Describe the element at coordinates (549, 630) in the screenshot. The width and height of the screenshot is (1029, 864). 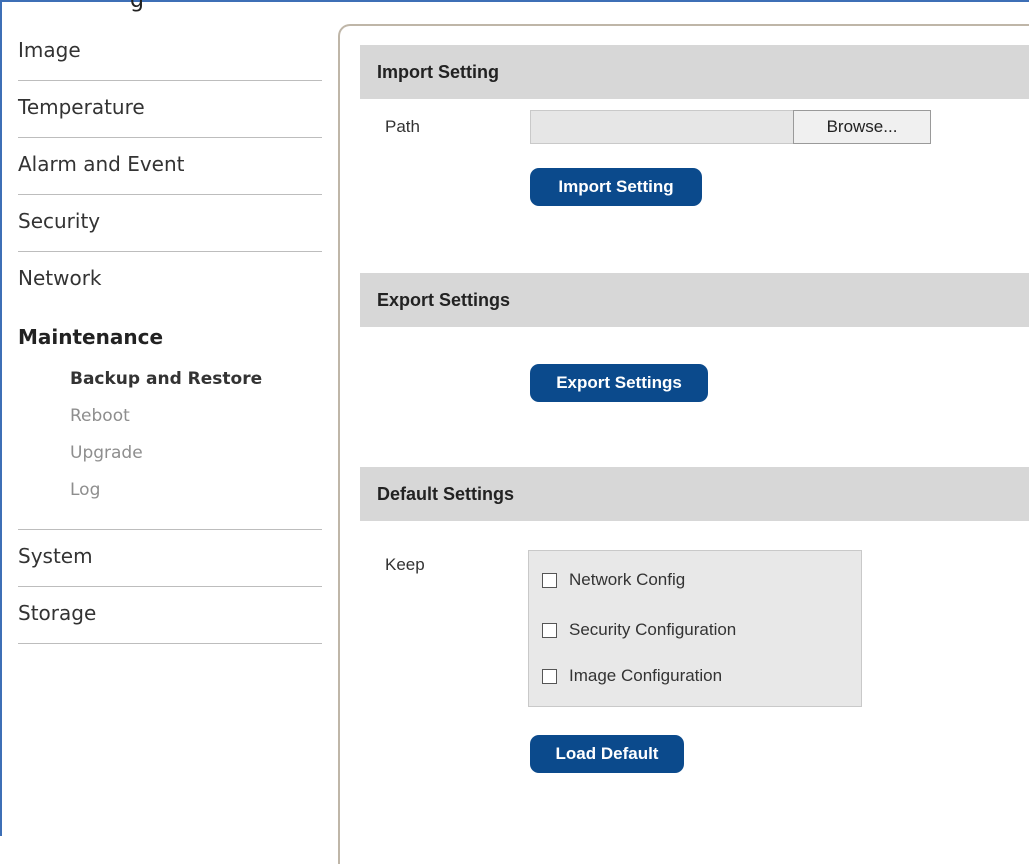
I see `security-configuration-checkbox` at that location.